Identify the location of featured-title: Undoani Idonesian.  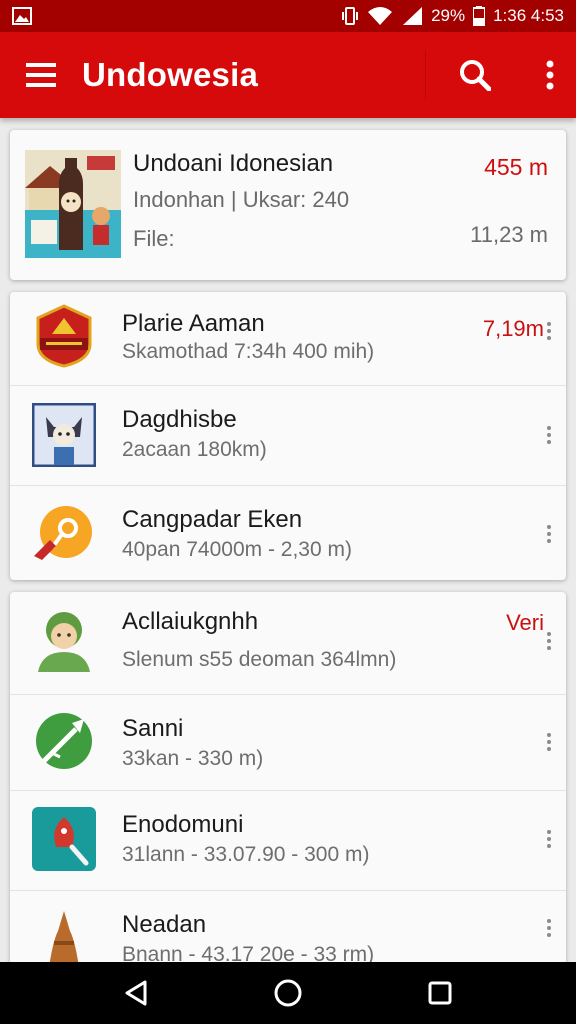
(233, 163).